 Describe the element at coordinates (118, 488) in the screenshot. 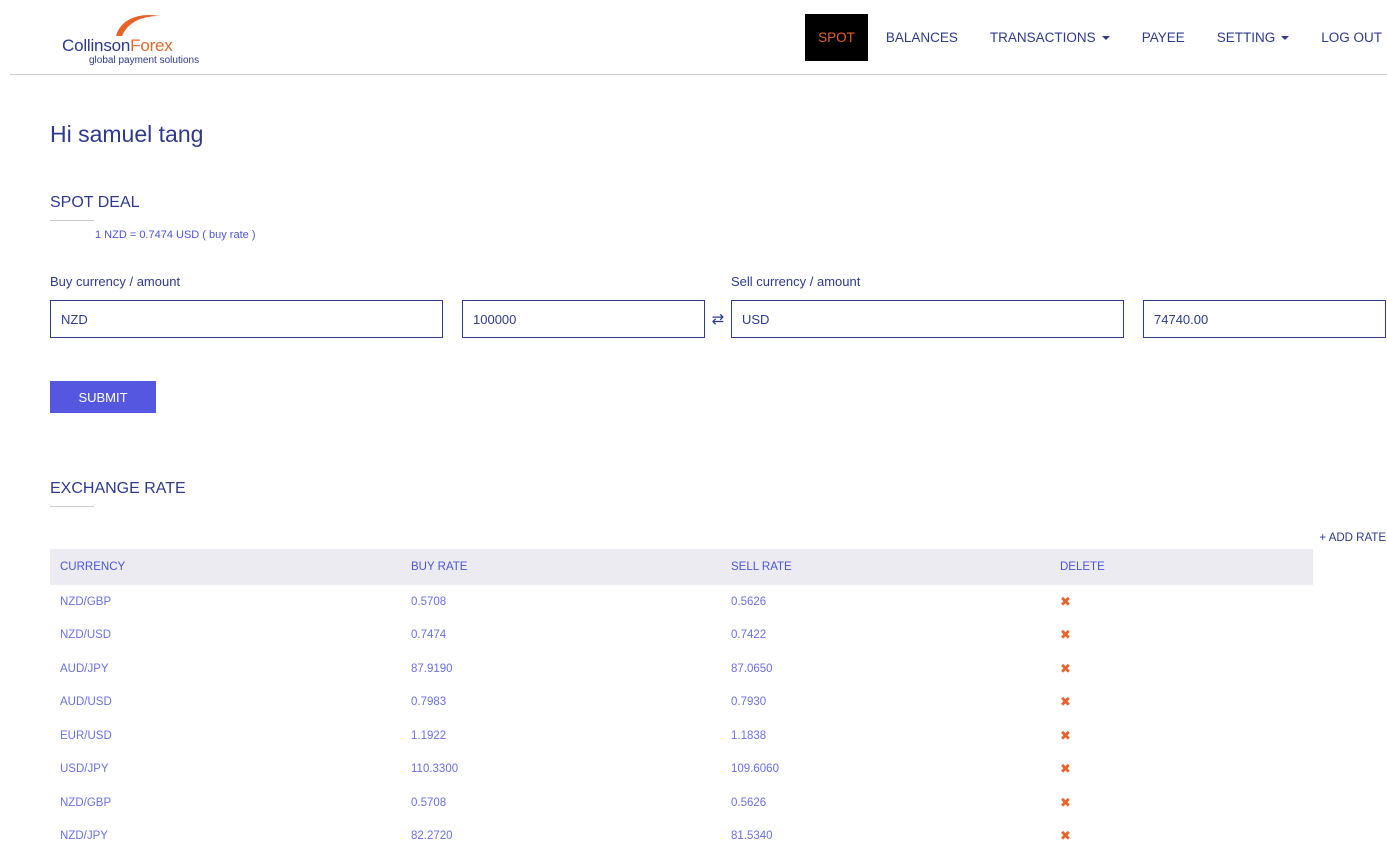

I see `exchange-rate-title: EXCHANGE RATE` at that location.